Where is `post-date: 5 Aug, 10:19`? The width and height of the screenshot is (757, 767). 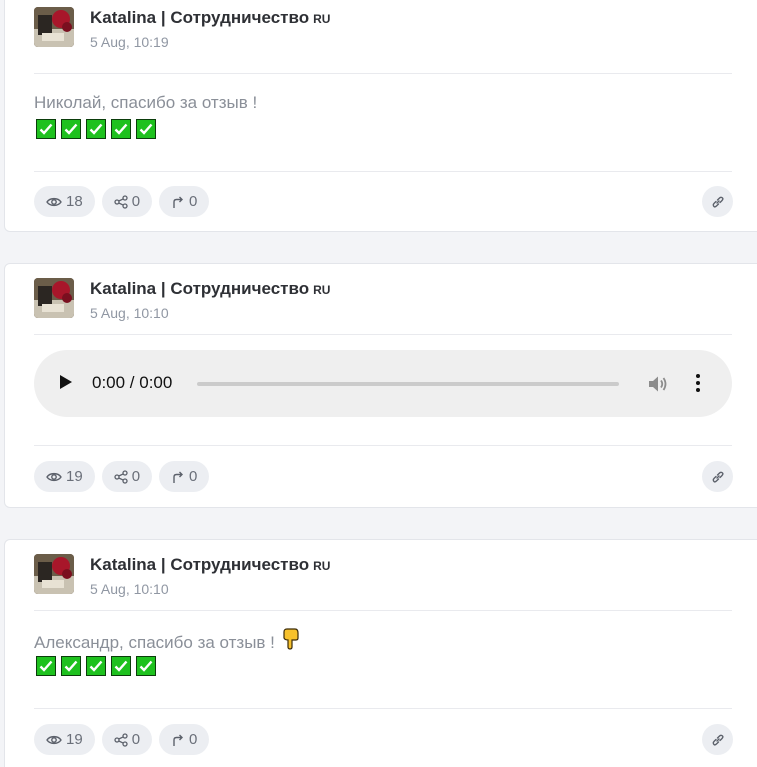
post-date: 5 Aug, 10:19 is located at coordinates (129, 42).